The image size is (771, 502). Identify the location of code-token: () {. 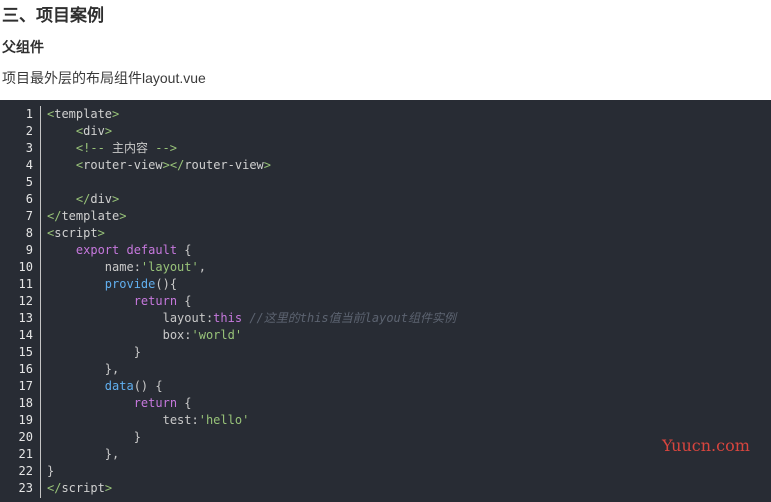
(148, 386).